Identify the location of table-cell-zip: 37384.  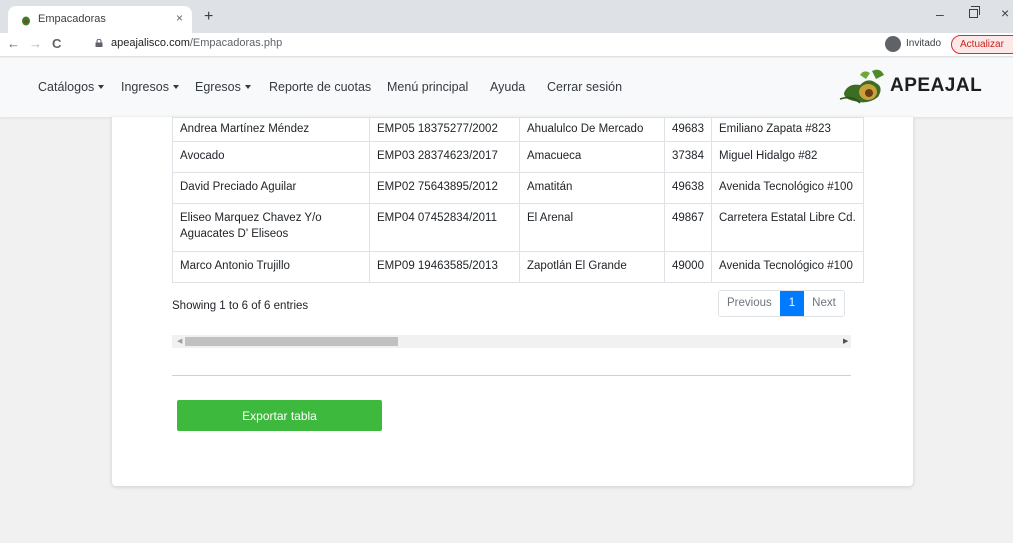
(688, 156).